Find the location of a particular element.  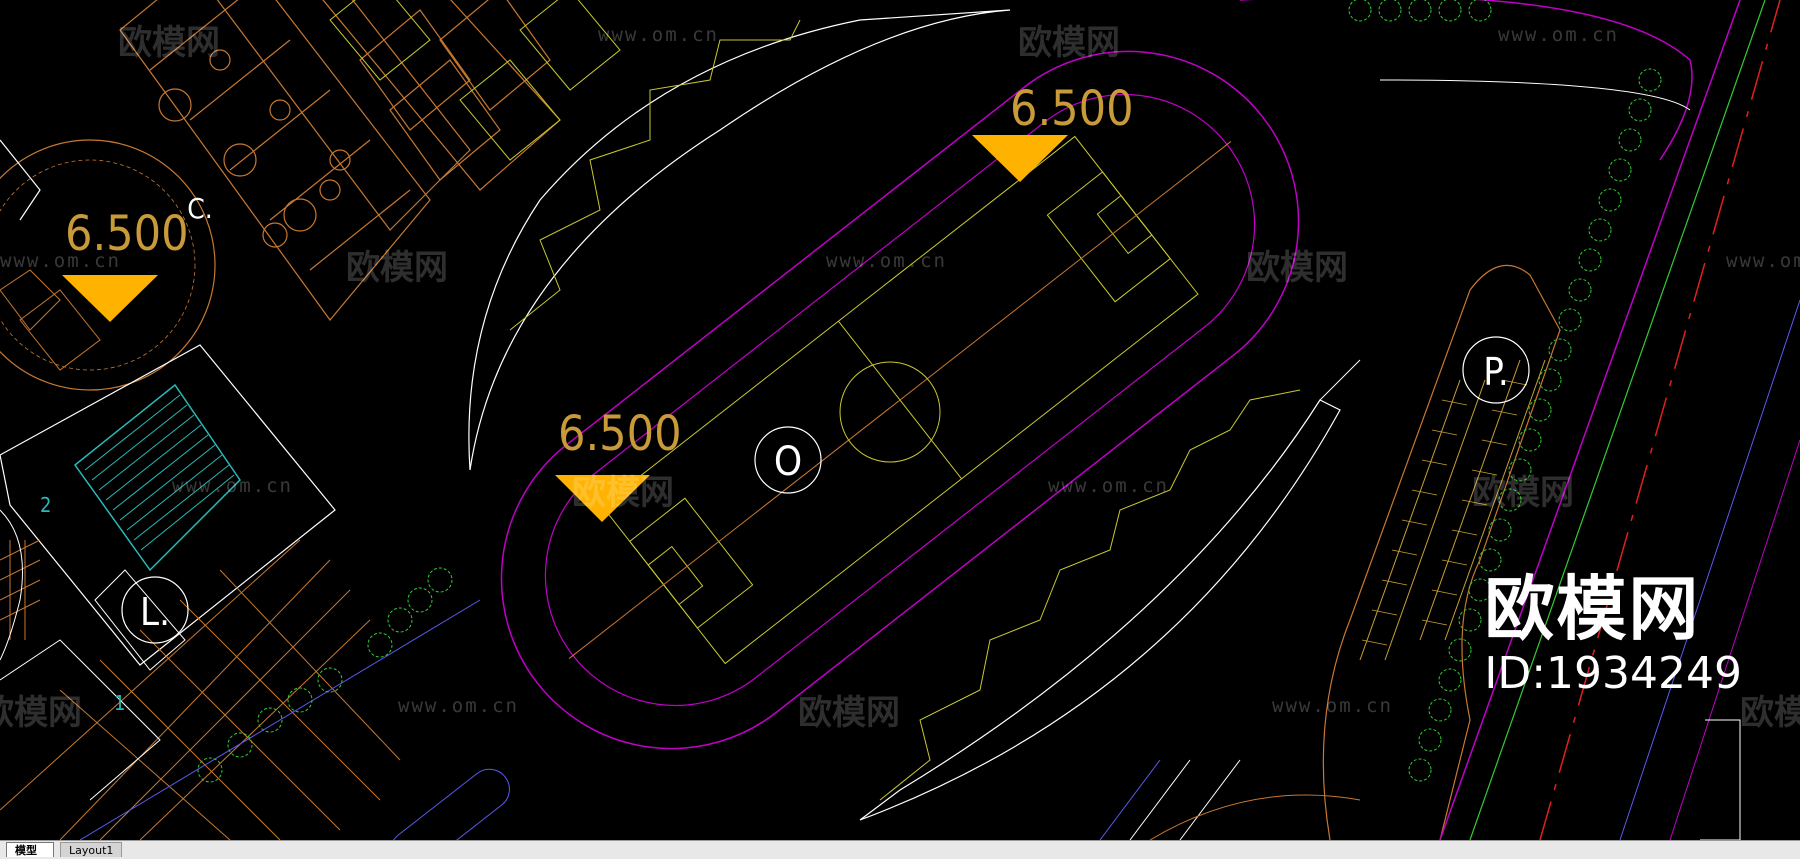

tree-row-left is located at coordinates (325, 675).